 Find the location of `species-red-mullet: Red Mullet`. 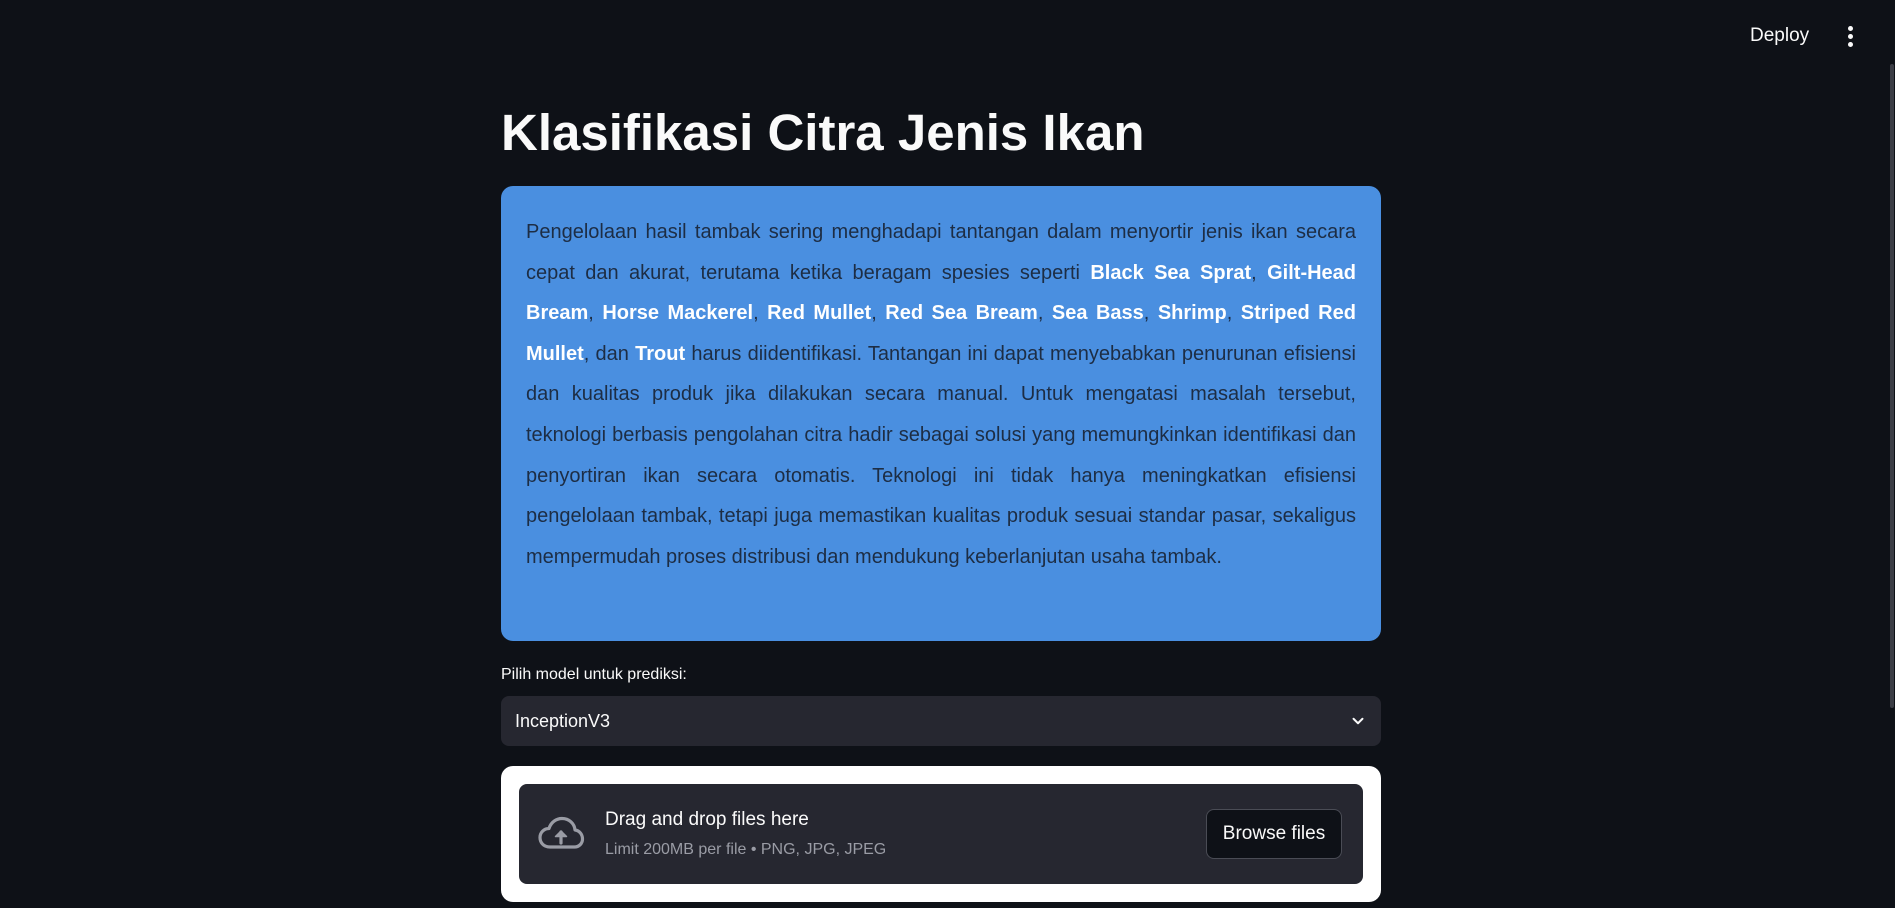

species-red-mullet: Red Mullet is located at coordinates (819, 313).